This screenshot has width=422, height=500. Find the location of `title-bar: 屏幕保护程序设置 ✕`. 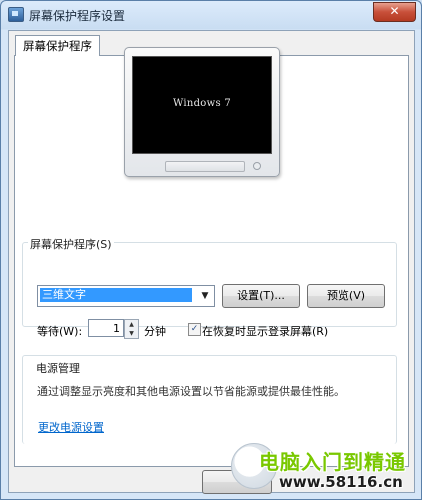

title-bar: 屏幕保护程序设置 ✕ is located at coordinates (211, 15).